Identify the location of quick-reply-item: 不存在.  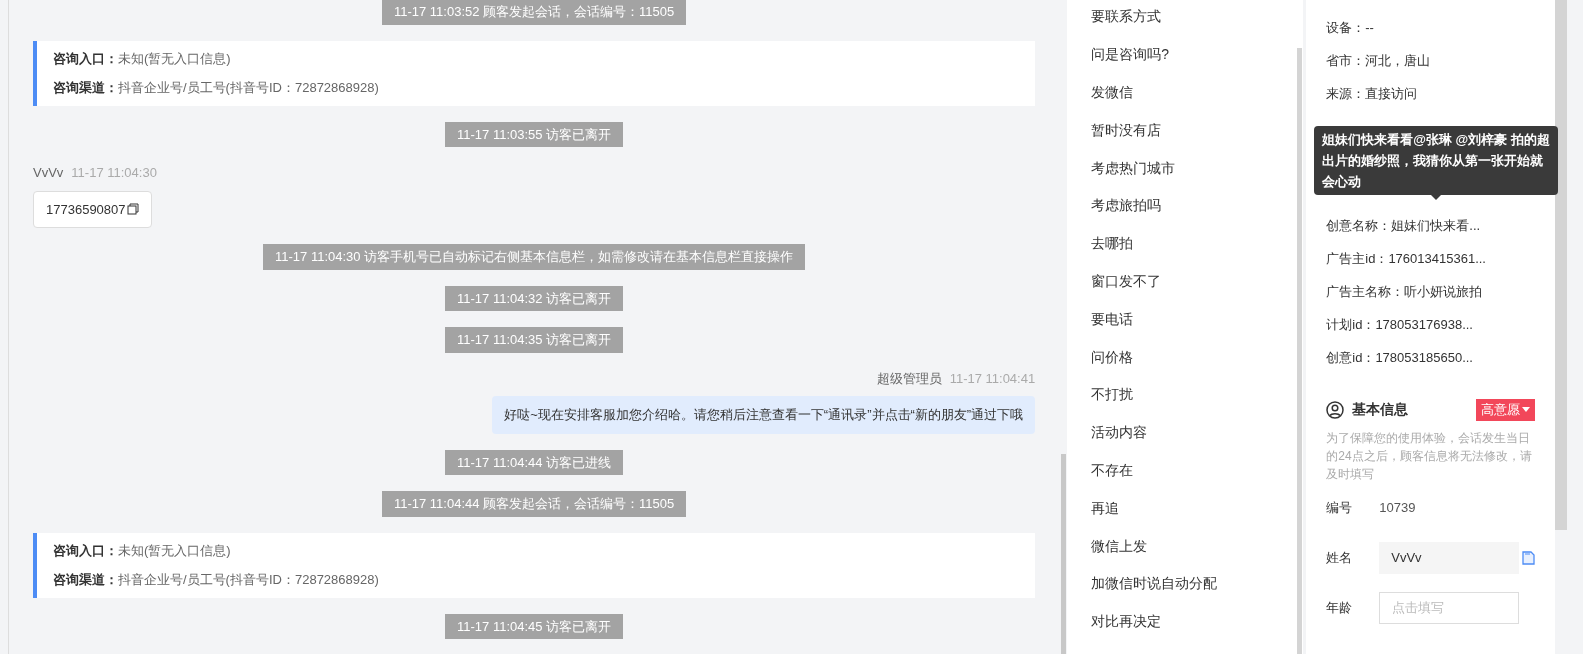
(1194, 470).